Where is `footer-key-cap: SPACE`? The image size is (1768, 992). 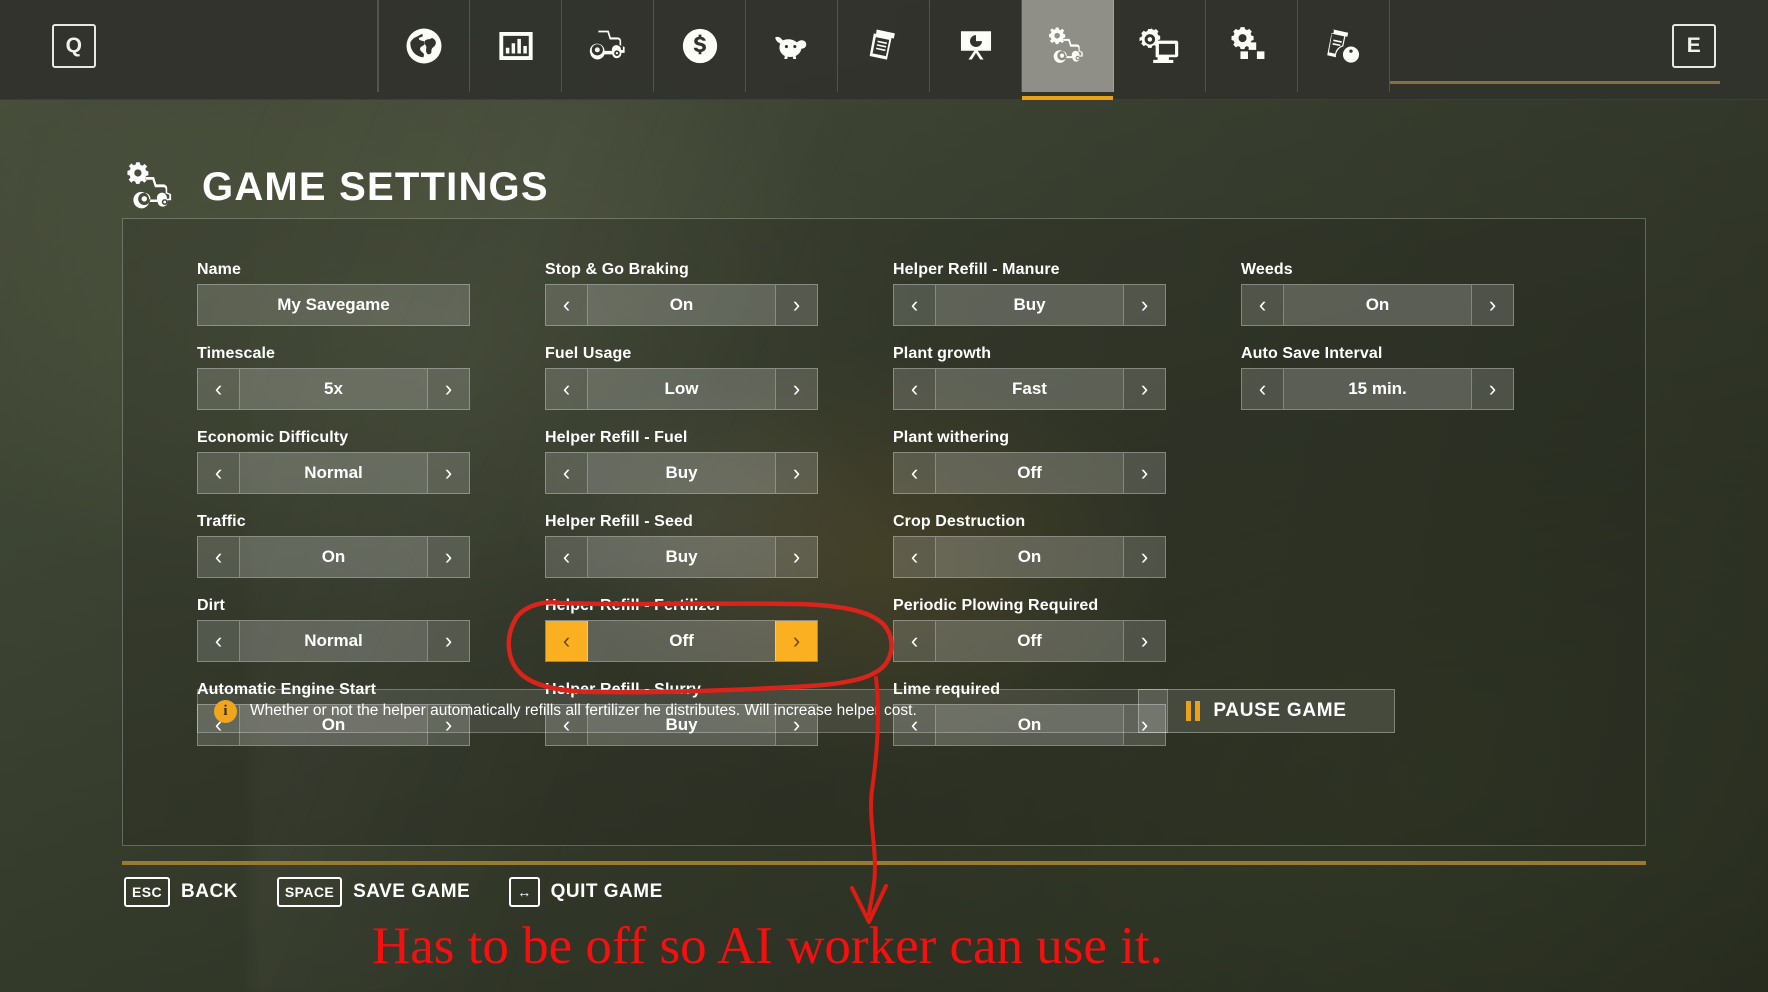 footer-key-cap: SPACE is located at coordinates (309, 892).